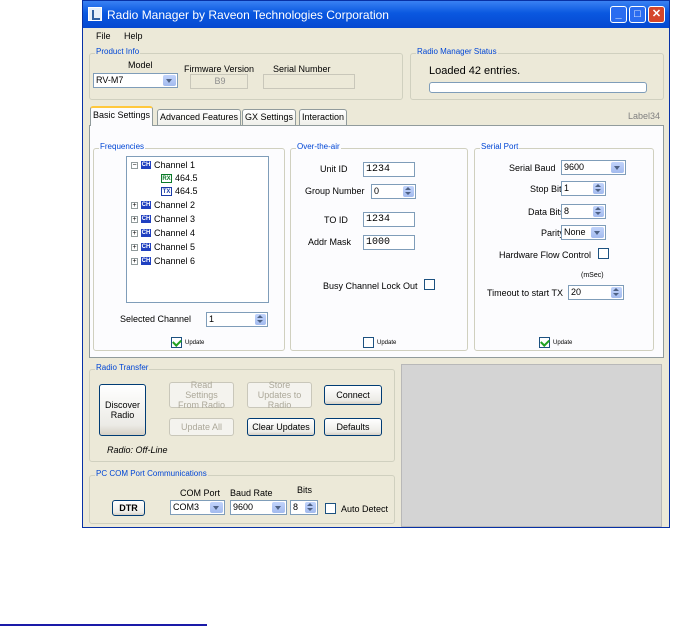  What do you see at coordinates (323, 117) in the screenshot?
I see `tab-interaction: Interaction` at bounding box center [323, 117].